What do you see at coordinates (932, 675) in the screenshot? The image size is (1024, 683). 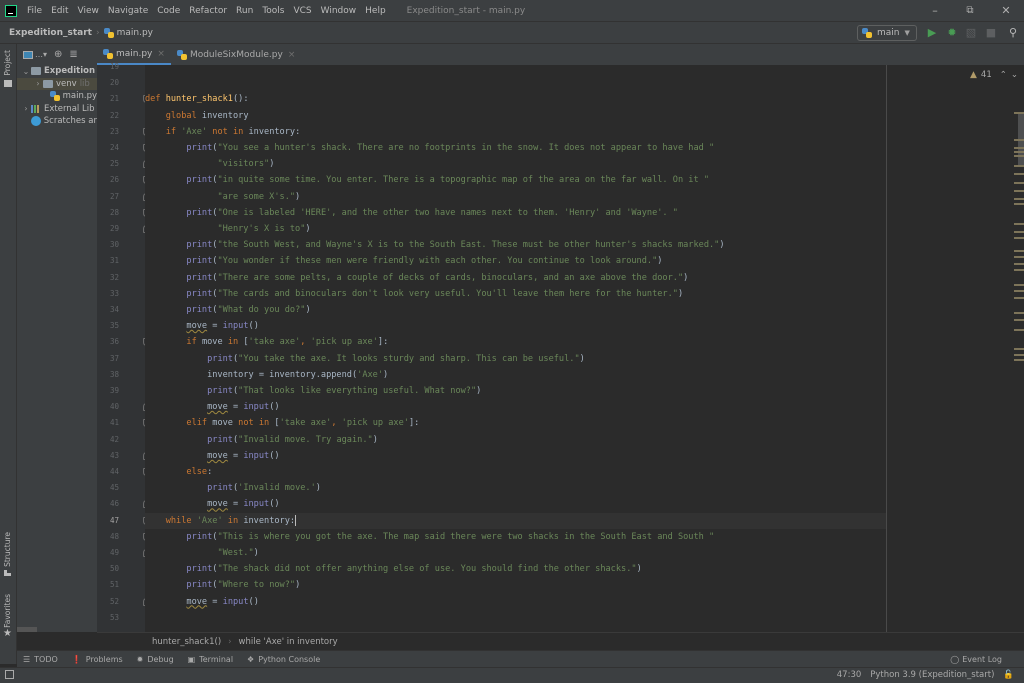 I see `python-interpreter: Python 3.9 (Expedition_start)` at bounding box center [932, 675].